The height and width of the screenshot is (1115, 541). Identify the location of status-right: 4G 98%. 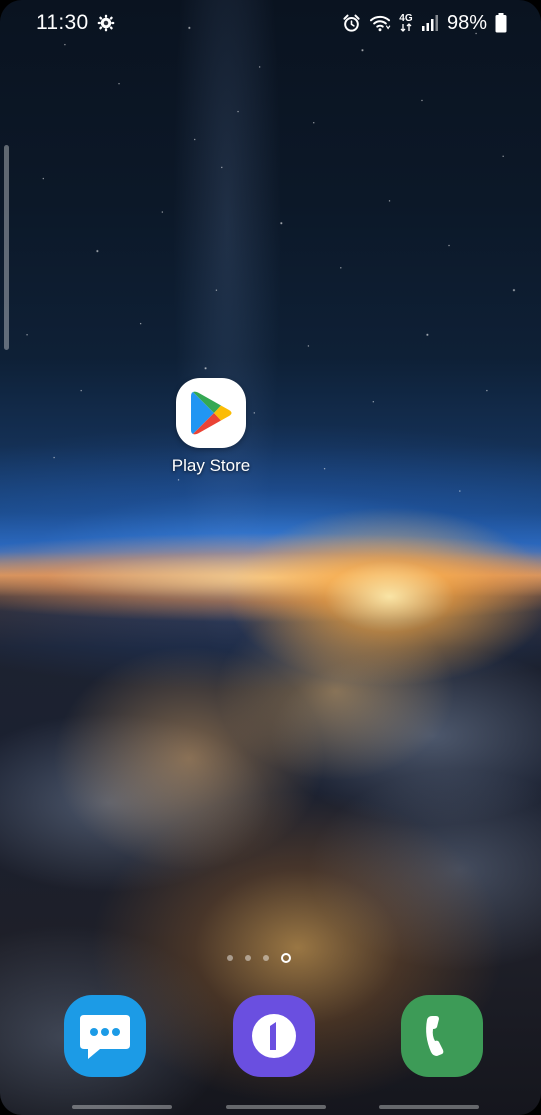
(424, 23).